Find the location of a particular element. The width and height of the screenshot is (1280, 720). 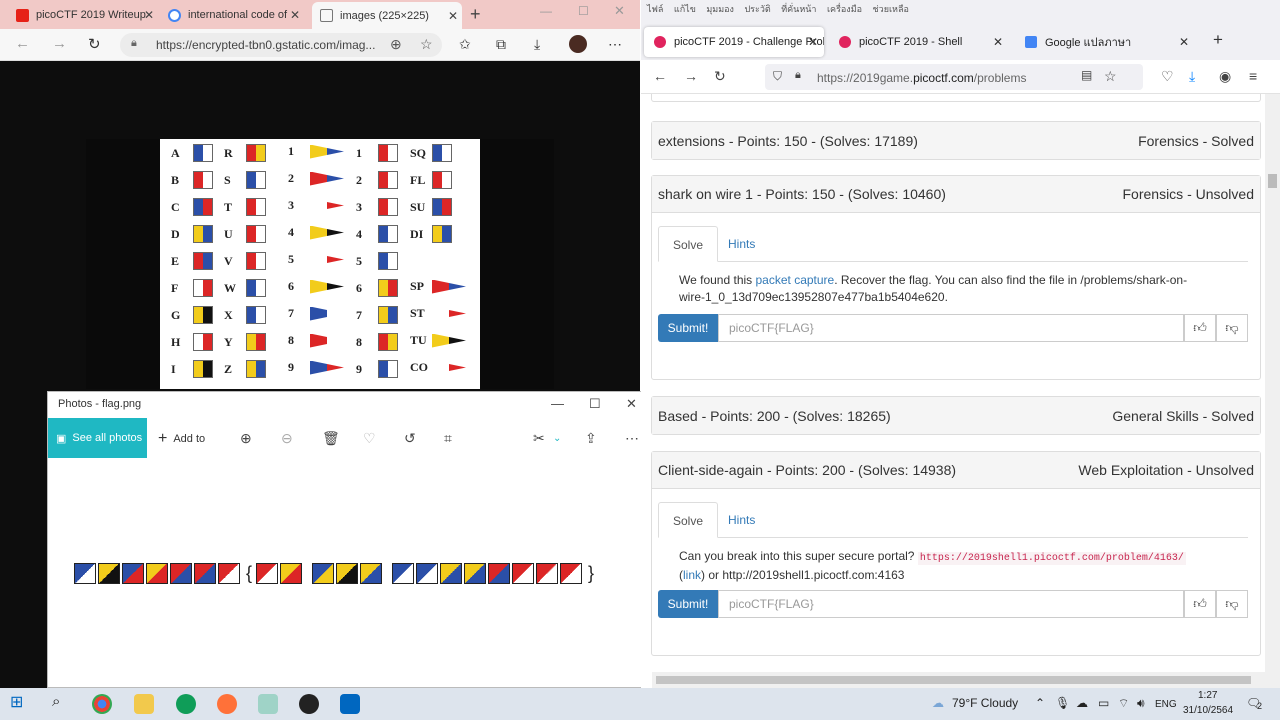

photos-app-icon is located at coordinates (350, 704).